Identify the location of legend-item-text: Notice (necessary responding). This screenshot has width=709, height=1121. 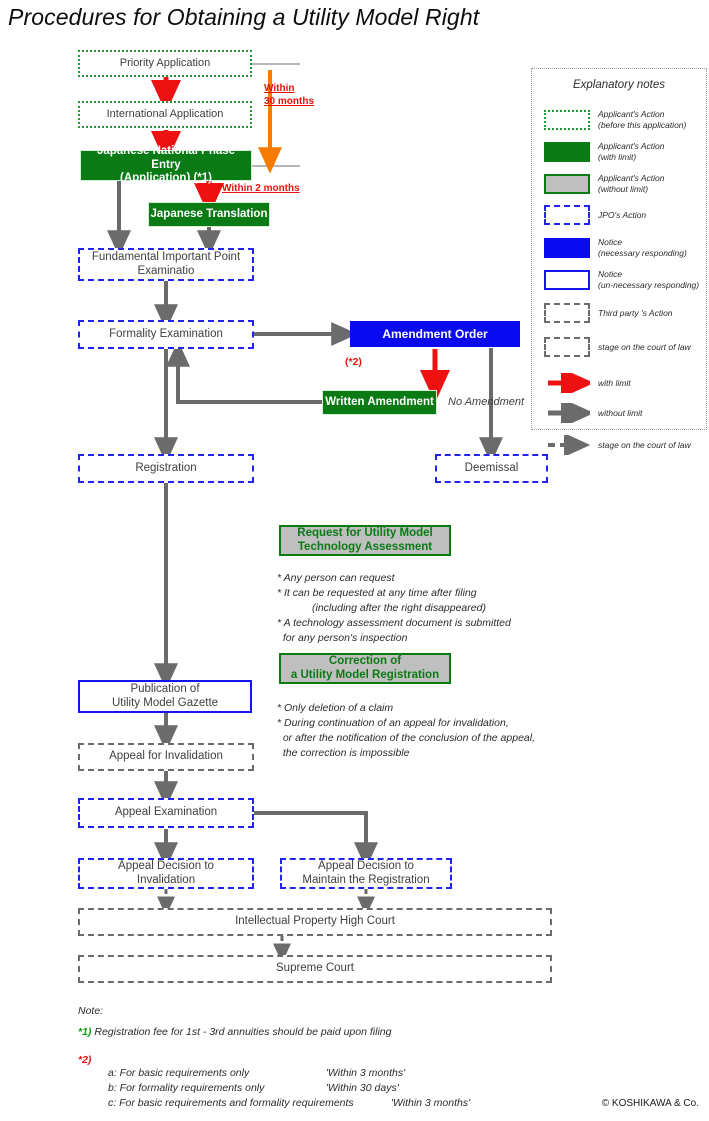
(642, 247).